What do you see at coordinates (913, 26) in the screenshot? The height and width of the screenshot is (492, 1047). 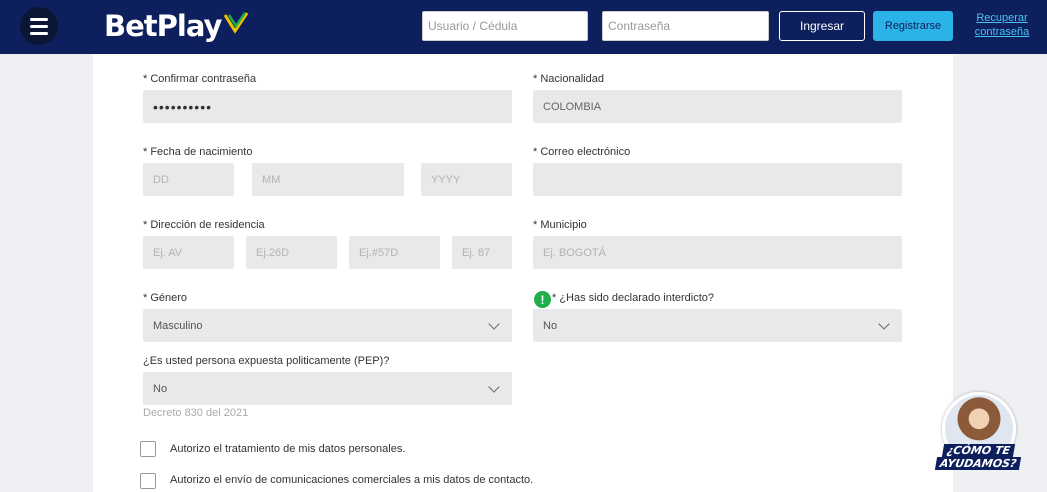 I see `register-button: Registrarse` at bounding box center [913, 26].